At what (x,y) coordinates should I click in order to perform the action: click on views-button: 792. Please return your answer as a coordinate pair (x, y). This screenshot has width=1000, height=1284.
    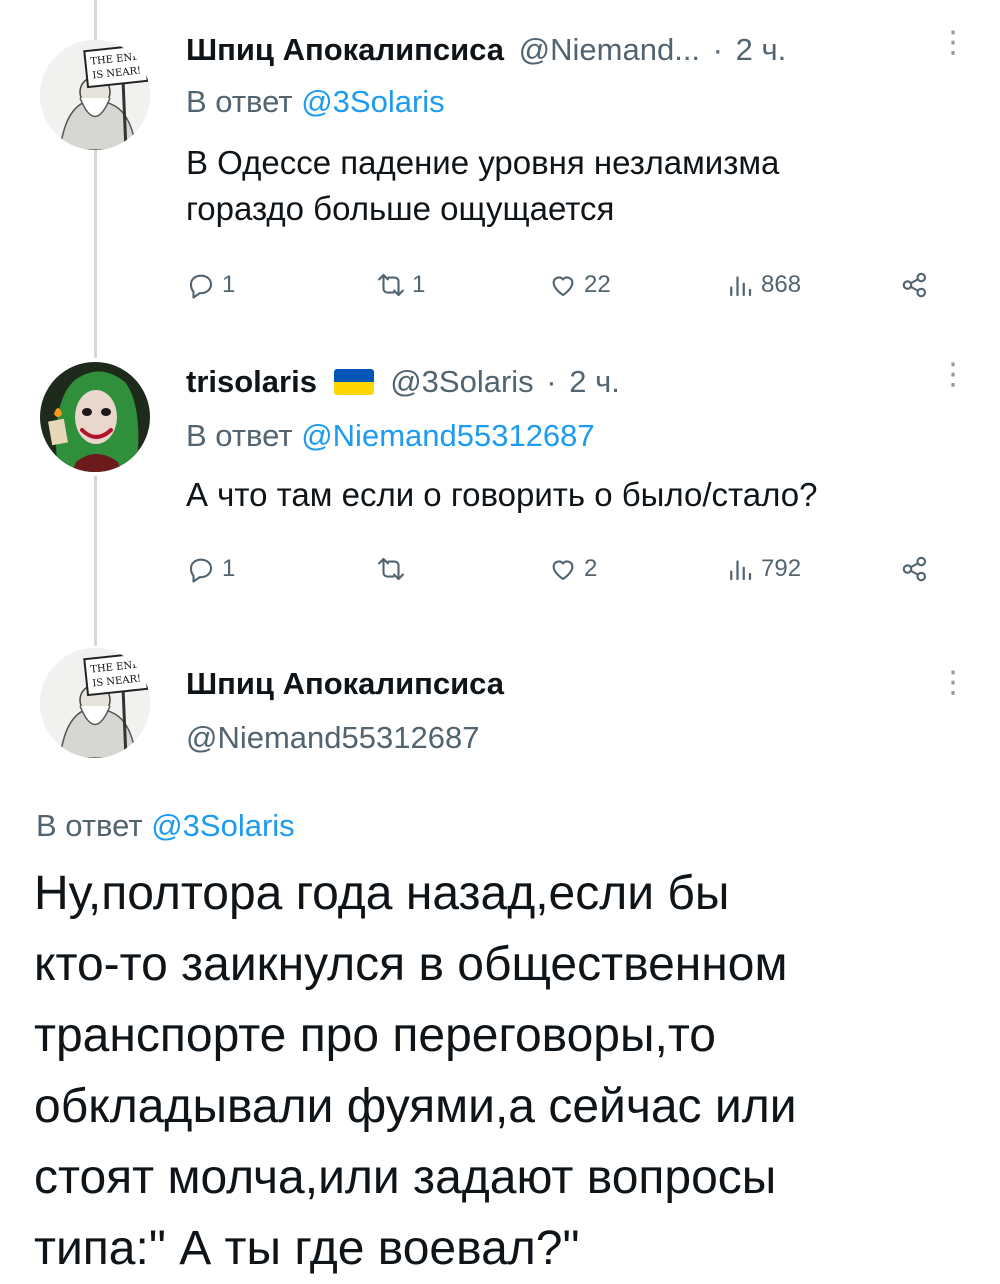
    Looking at the image, I should click on (763, 569).